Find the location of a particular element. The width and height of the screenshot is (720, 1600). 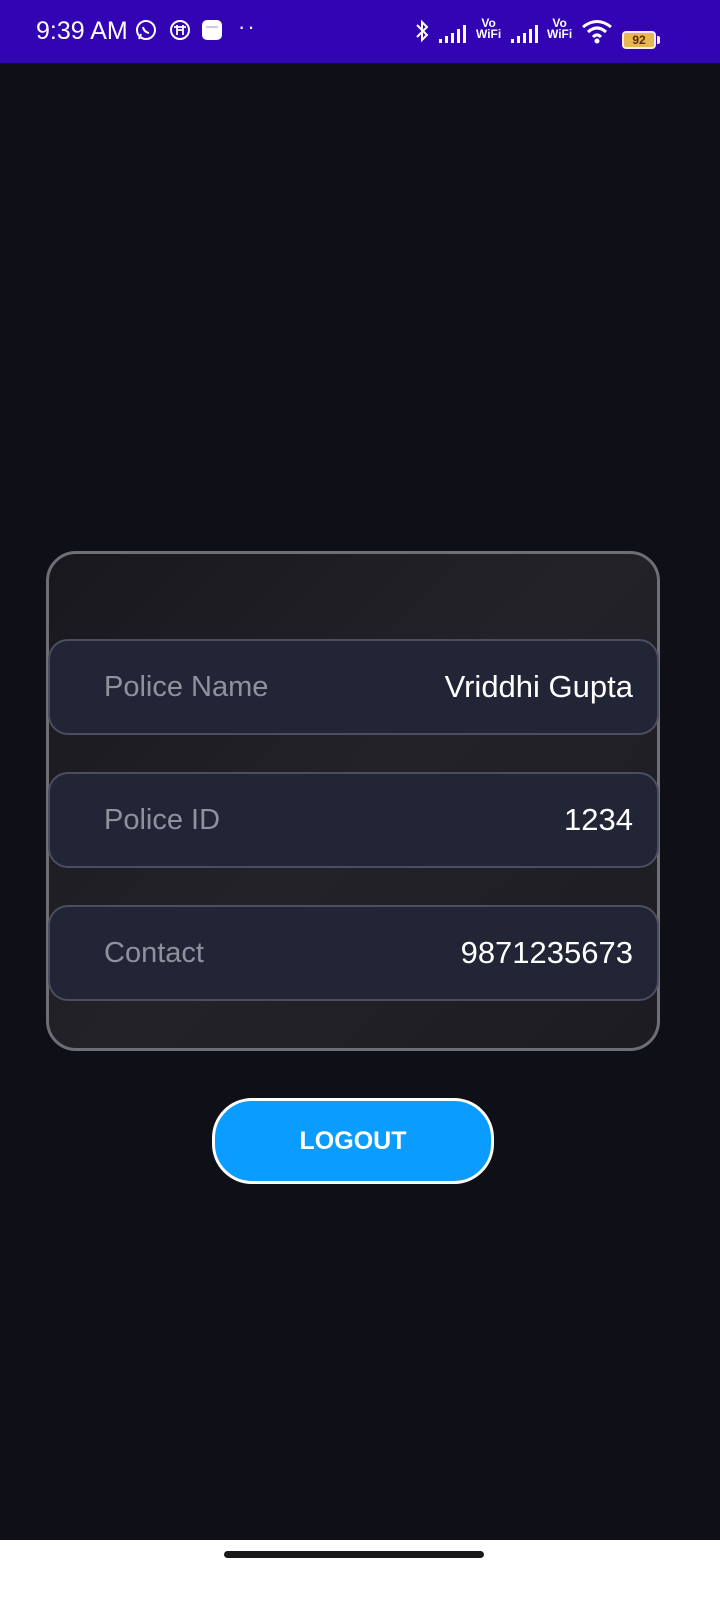

battery-icon: 92 is located at coordinates (639, 40).